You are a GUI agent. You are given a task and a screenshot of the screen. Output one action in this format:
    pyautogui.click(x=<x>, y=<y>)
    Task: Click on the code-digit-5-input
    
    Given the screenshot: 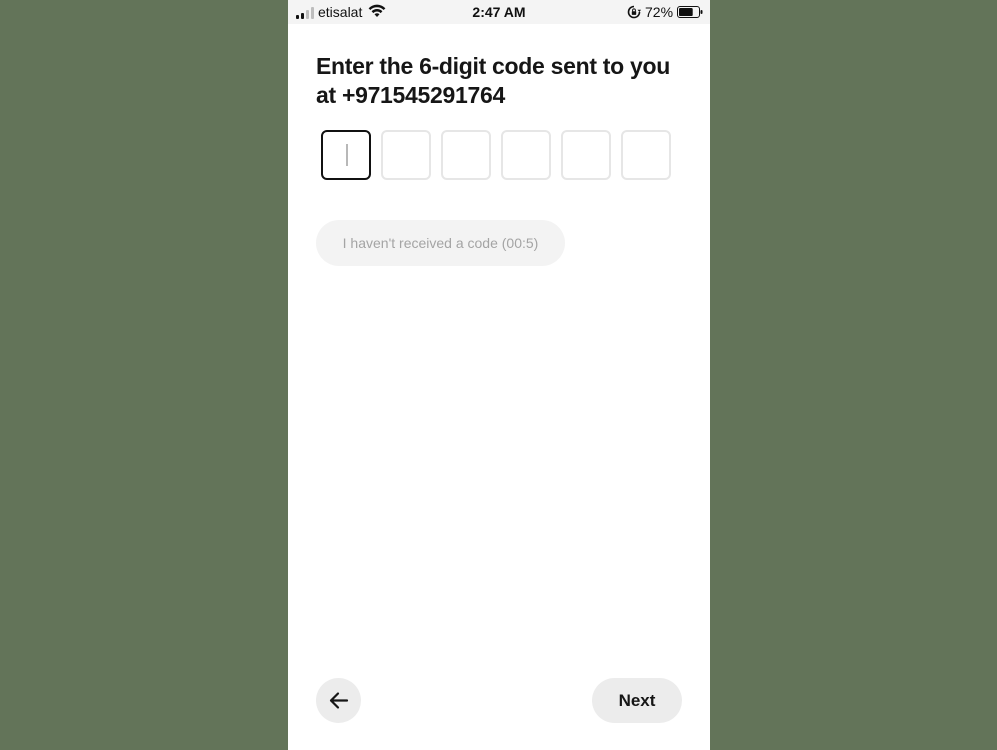 What is the action you would take?
    pyautogui.click(x=586, y=155)
    